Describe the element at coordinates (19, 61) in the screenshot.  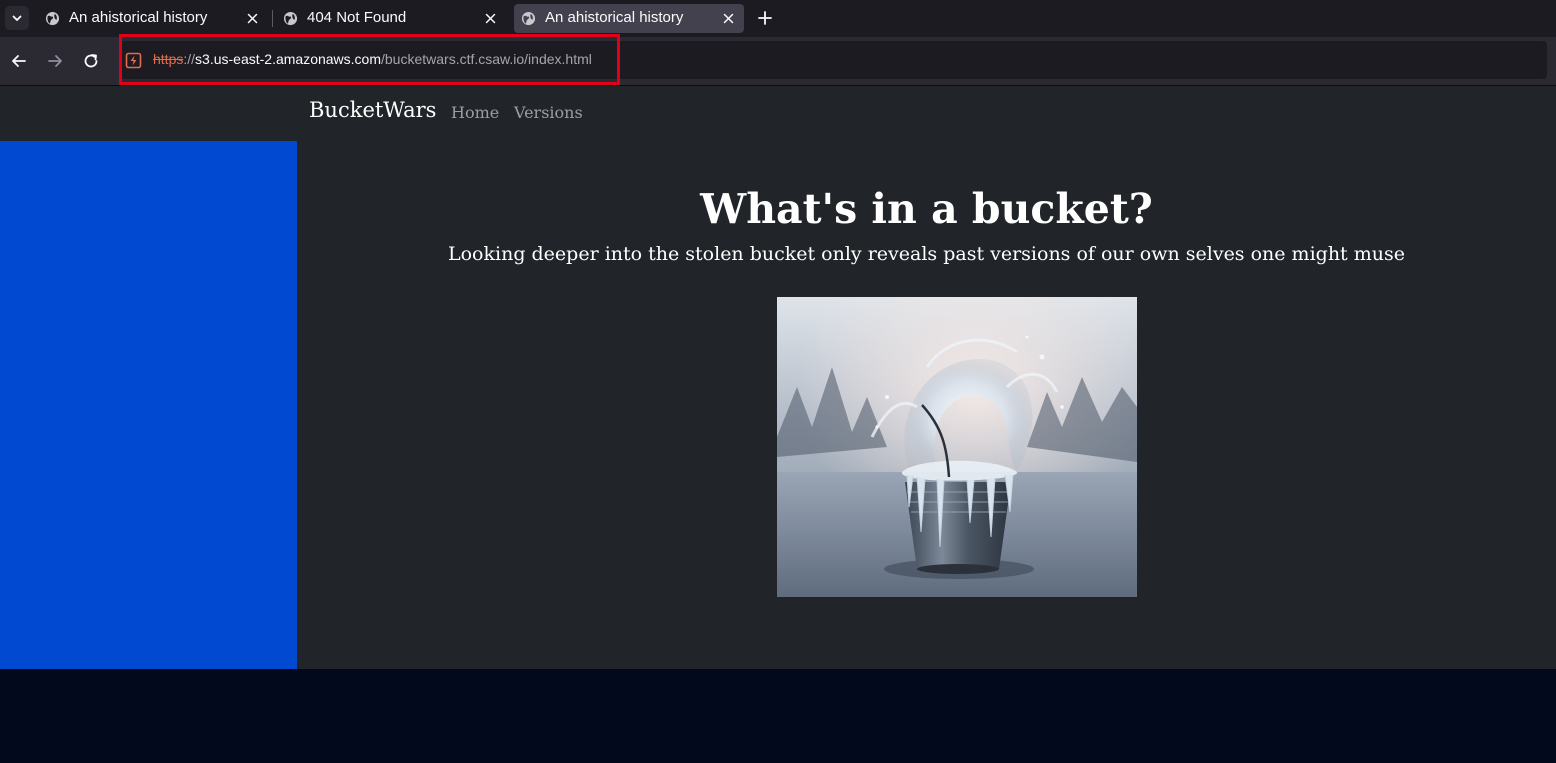
I see `back-arrow-icon` at that location.